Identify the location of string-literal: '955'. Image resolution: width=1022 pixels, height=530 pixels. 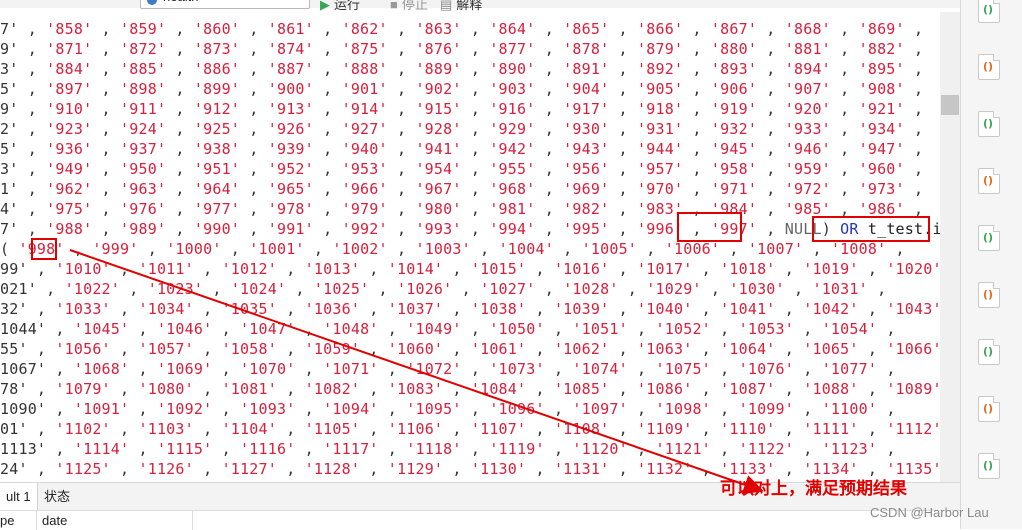
(512, 169).